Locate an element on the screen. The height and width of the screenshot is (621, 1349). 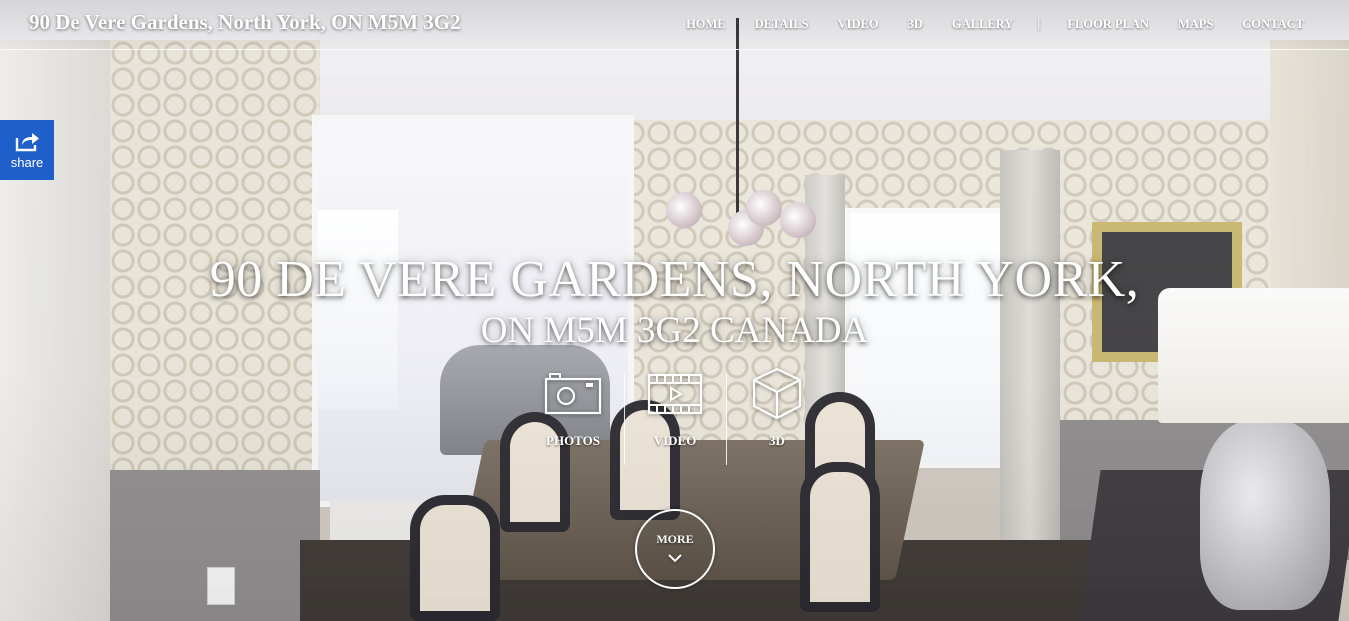
video-label: VIDEO is located at coordinates (675, 440).